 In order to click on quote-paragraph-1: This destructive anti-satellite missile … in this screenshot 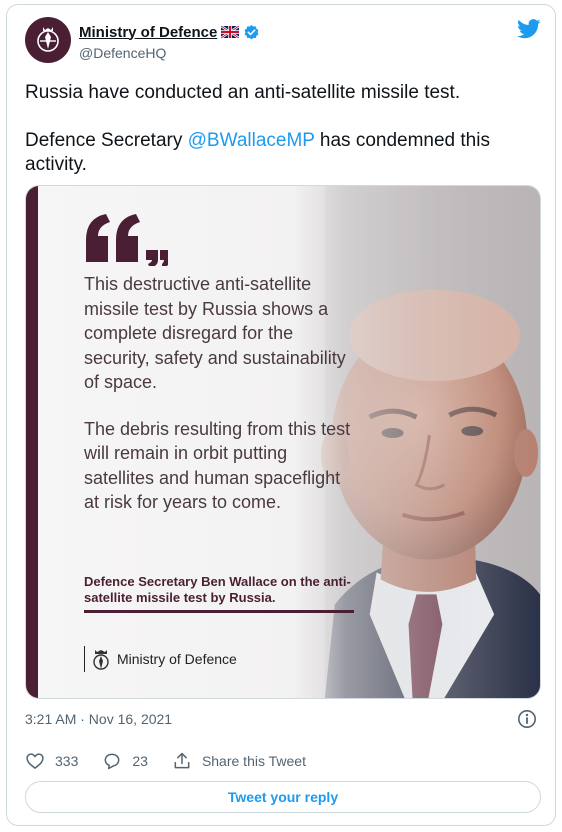, I will do `click(215, 333)`.